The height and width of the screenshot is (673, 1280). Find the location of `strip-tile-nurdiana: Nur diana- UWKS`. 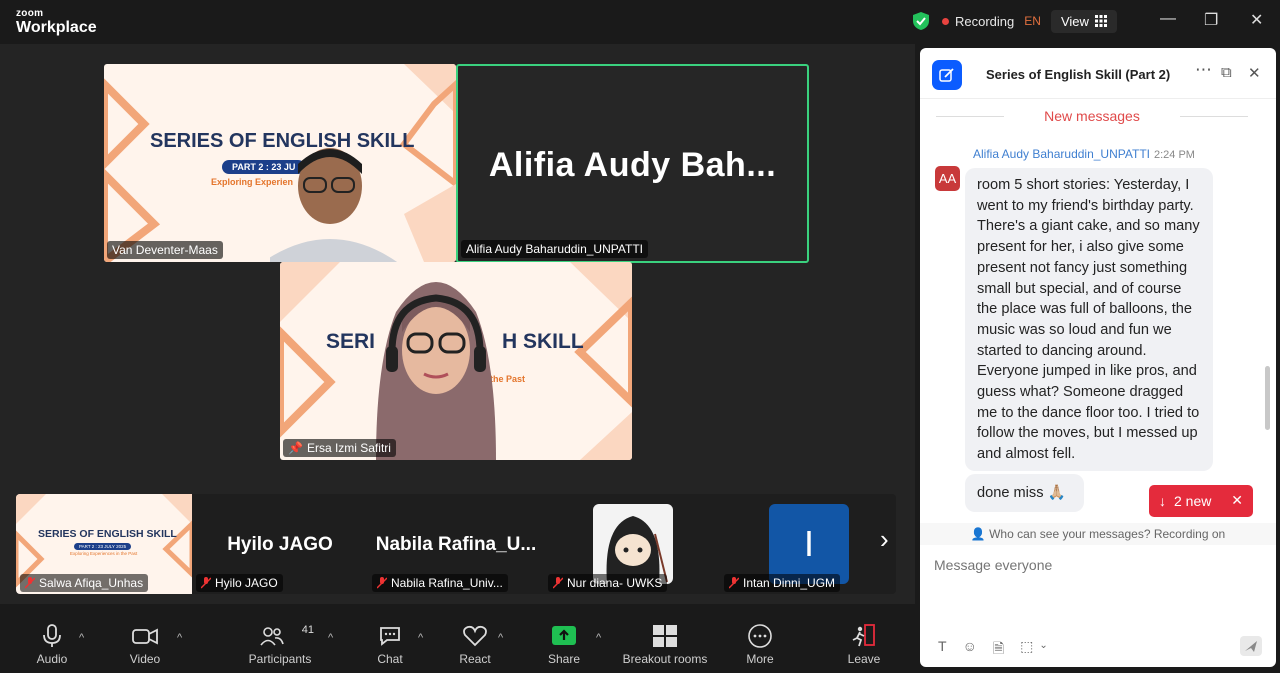

strip-tile-nurdiana: Nur diana- UWKS is located at coordinates (632, 544).